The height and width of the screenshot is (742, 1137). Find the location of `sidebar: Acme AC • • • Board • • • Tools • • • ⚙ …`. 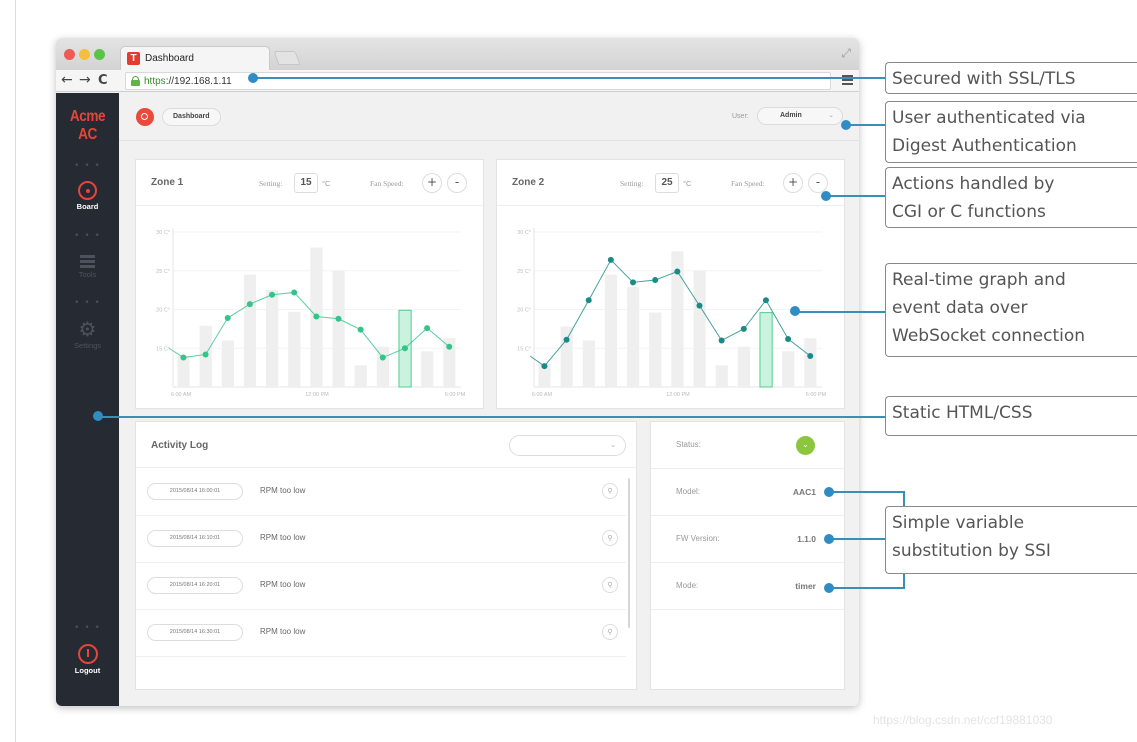

sidebar: Acme AC • • • Board • • • Tools • • • ⚙ … is located at coordinates (87, 399).